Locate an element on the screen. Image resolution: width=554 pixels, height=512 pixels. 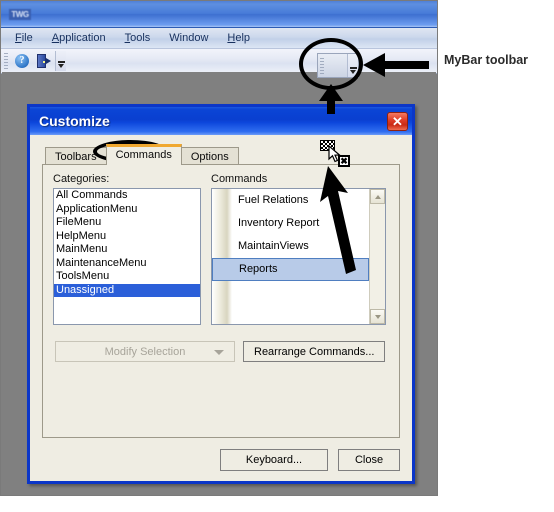
modify-selection-button: Modify Selection is located at coordinates (145, 351).